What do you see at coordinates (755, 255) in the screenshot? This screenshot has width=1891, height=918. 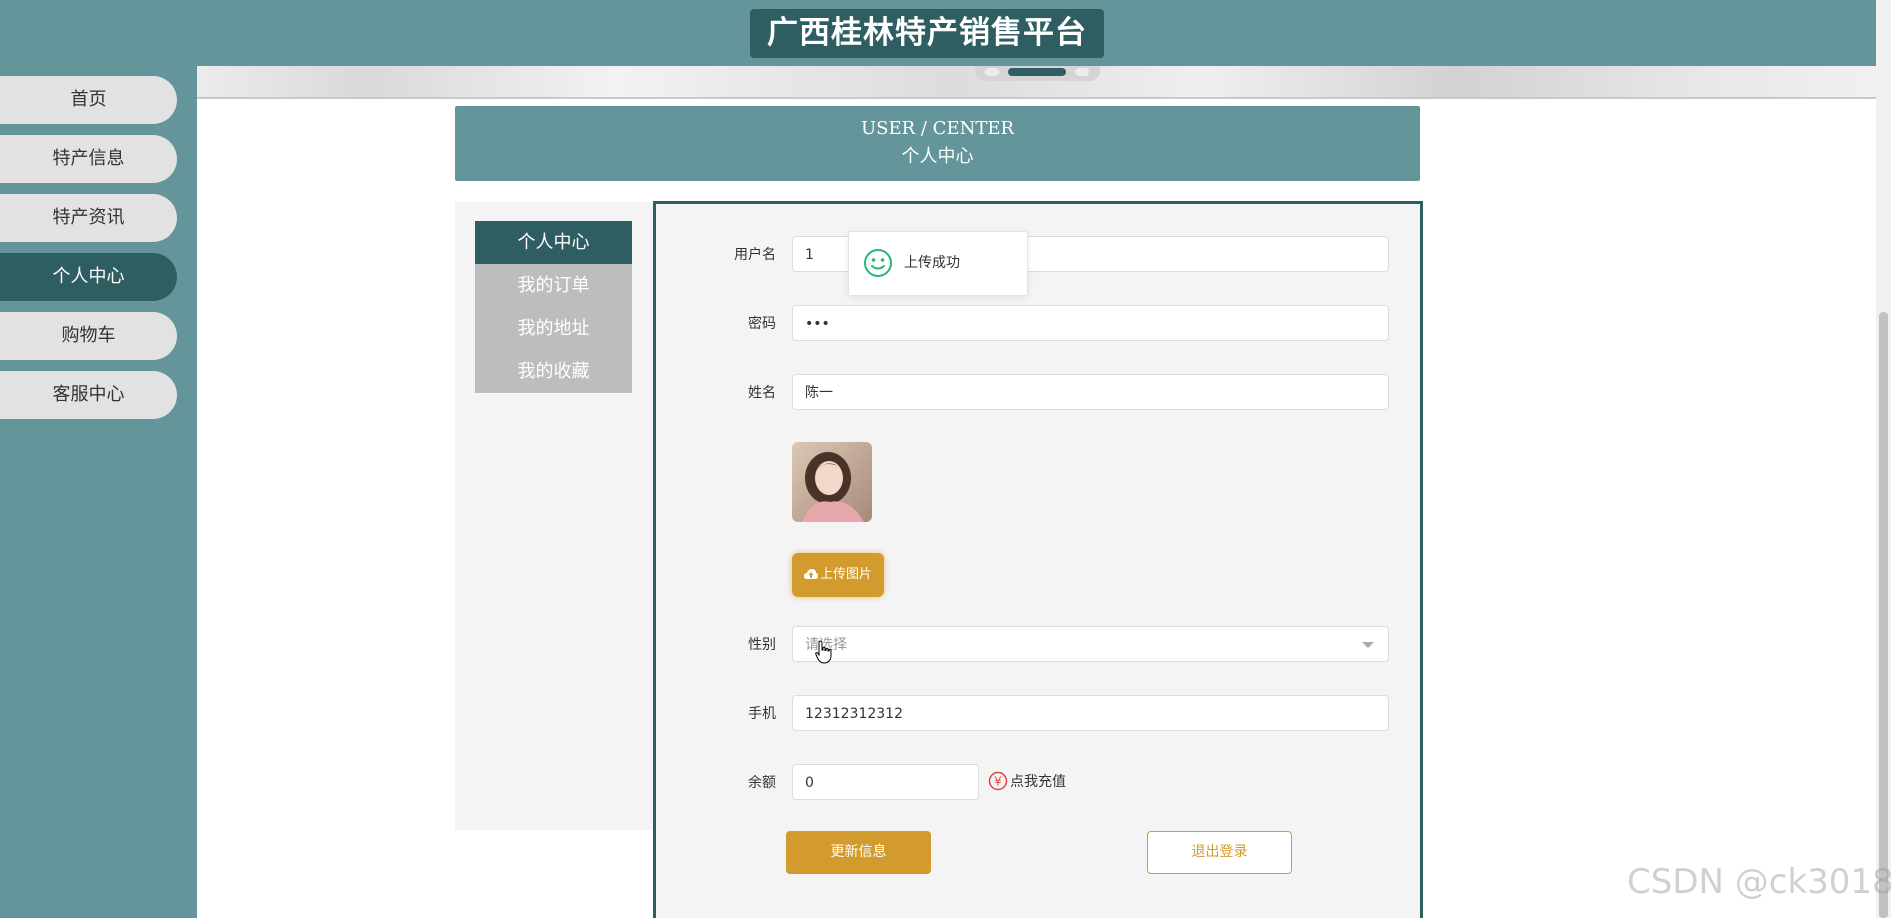 I see `username-label: 用户名` at bounding box center [755, 255].